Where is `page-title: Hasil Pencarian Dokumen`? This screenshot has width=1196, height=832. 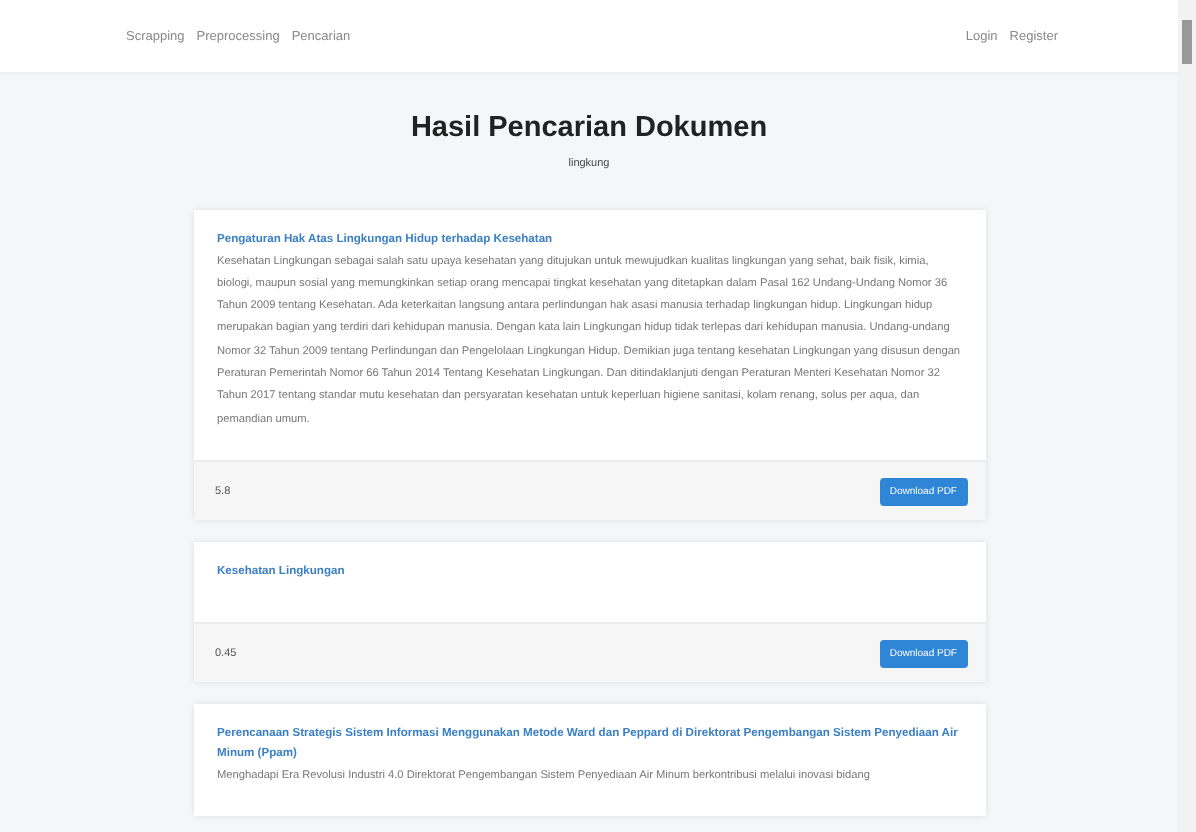
page-title: Hasil Pencarian Dokumen is located at coordinates (589, 128).